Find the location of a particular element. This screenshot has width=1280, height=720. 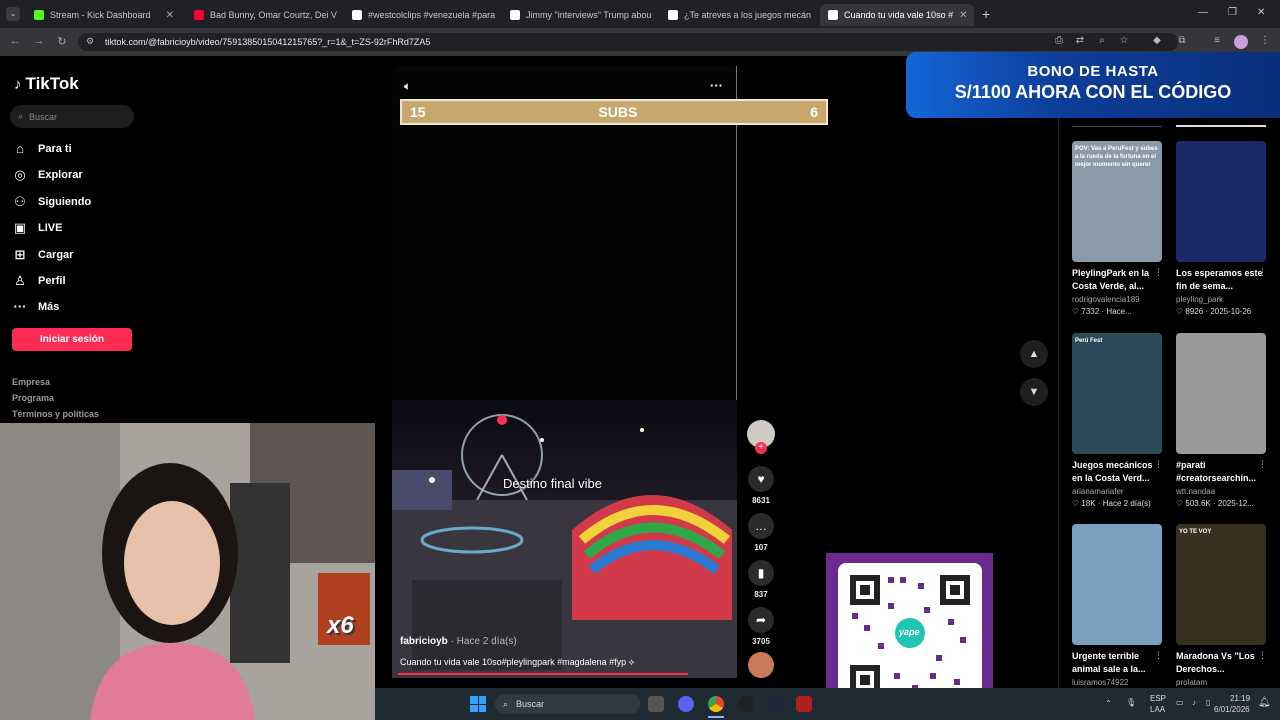

maximize-button: ❐ is located at coordinates (1232, 12).